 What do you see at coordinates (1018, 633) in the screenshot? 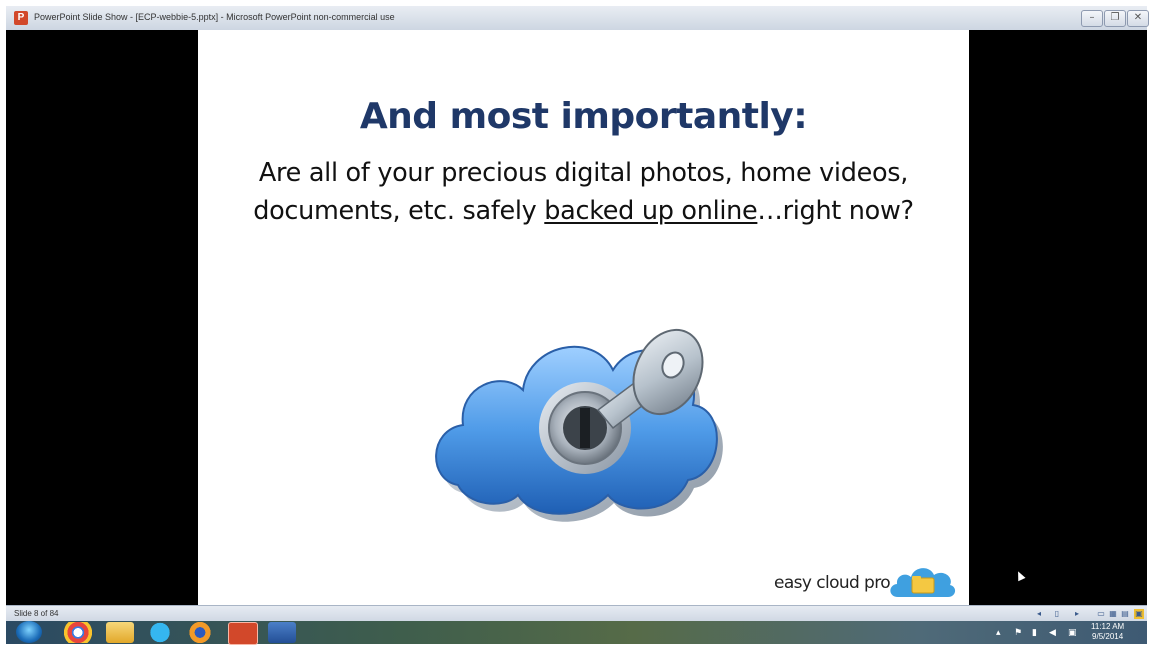
I see `action-center-flag-icon: ⚑` at bounding box center [1018, 633].